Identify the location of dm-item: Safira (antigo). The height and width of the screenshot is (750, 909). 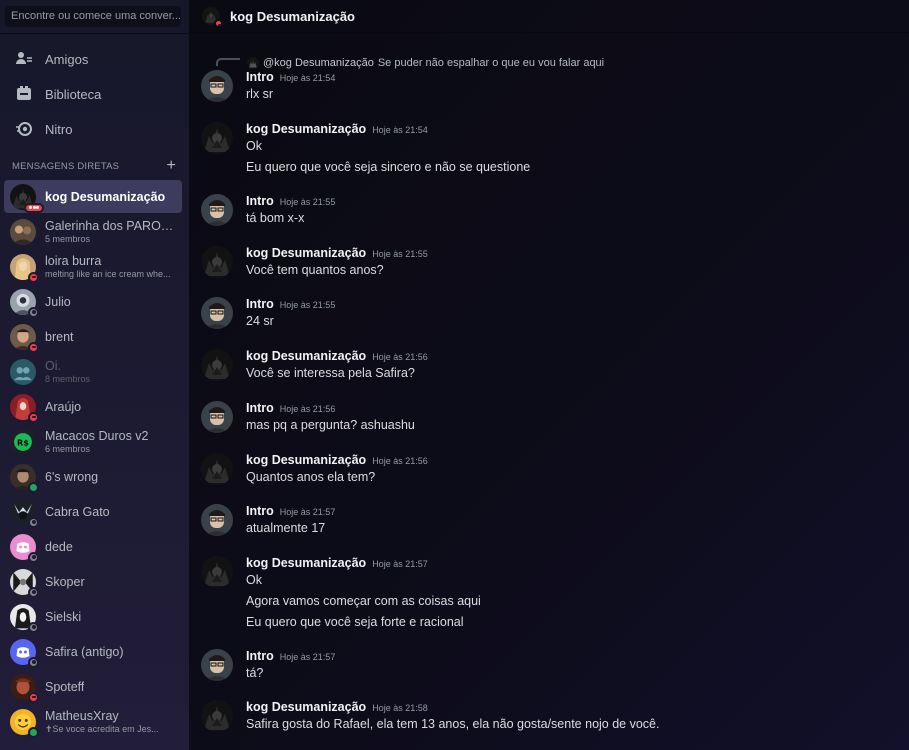
(93, 651).